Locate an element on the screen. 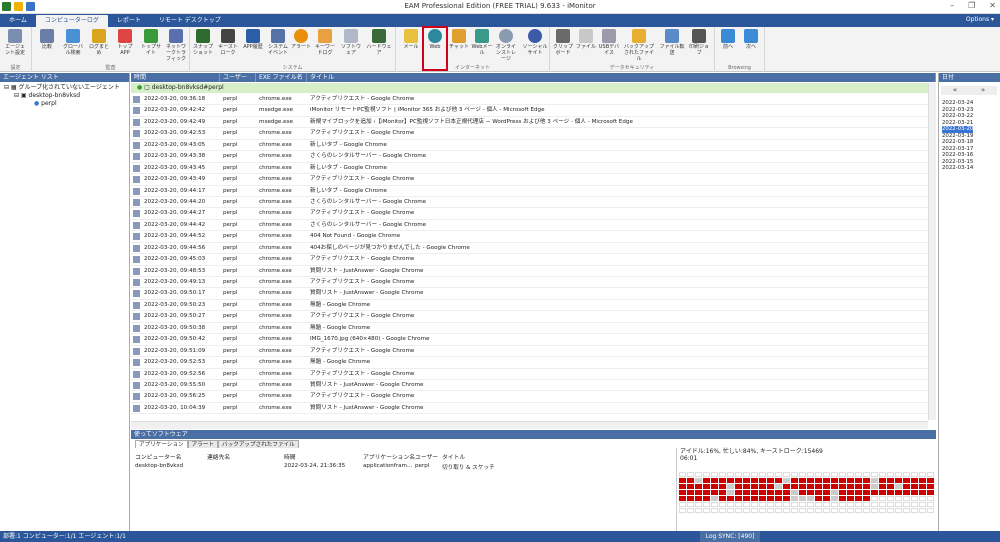 The height and width of the screenshot is (542, 1000). online-storage-button: オンラインストレージ is located at coordinates (506, 45).